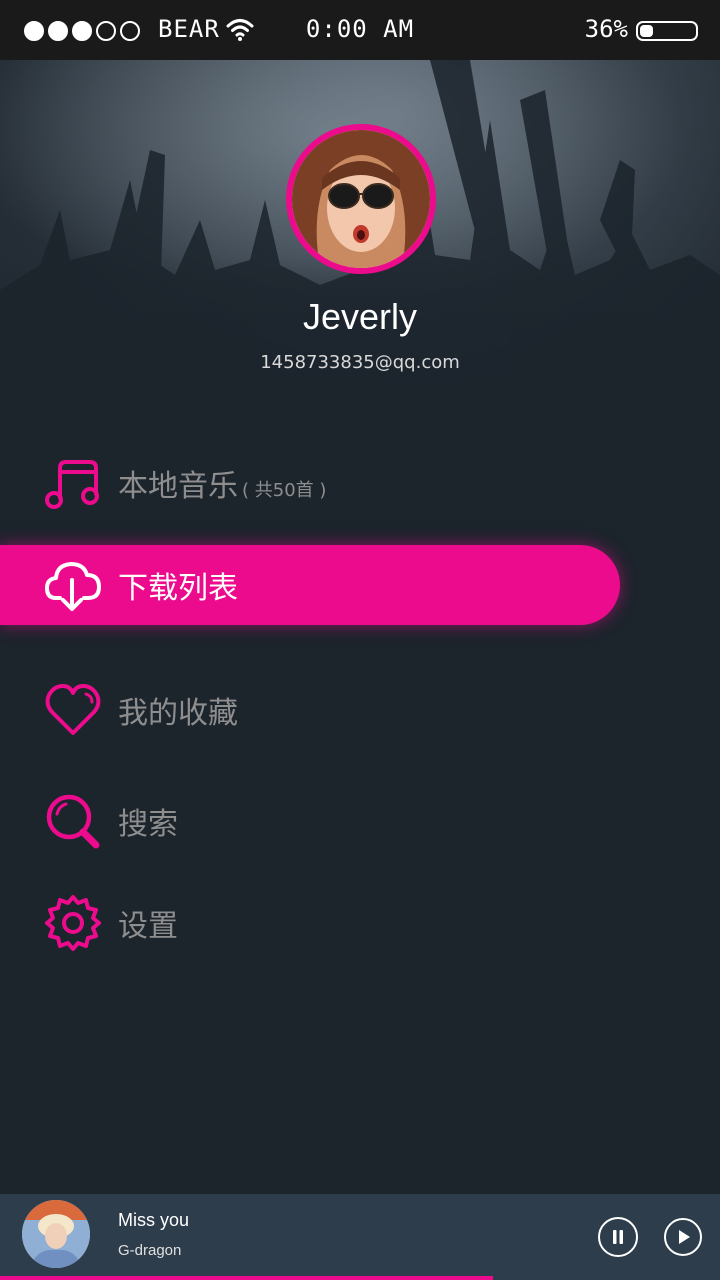  What do you see at coordinates (360, 483) in the screenshot?
I see `menu-item-local-music: 本地音乐( 共50首 )` at bounding box center [360, 483].